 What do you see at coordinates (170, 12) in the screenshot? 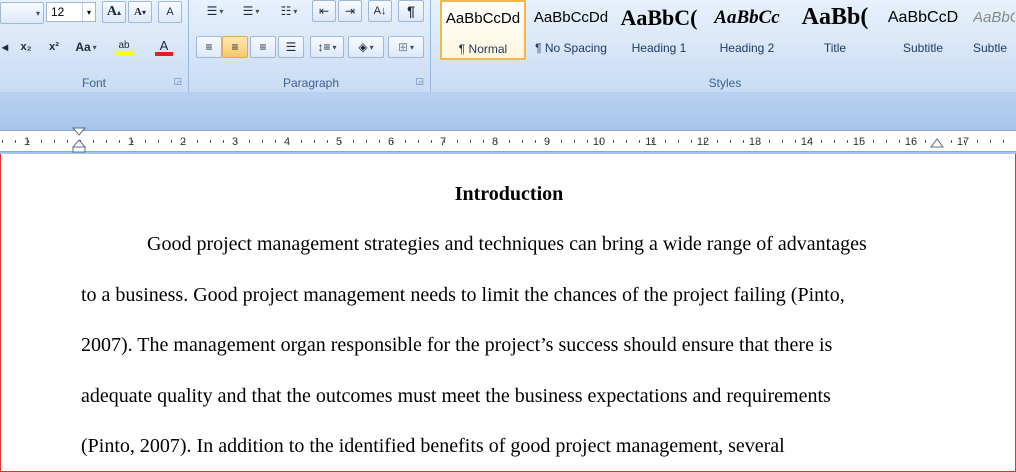
I see `clear-formatting-button: A` at bounding box center [170, 12].